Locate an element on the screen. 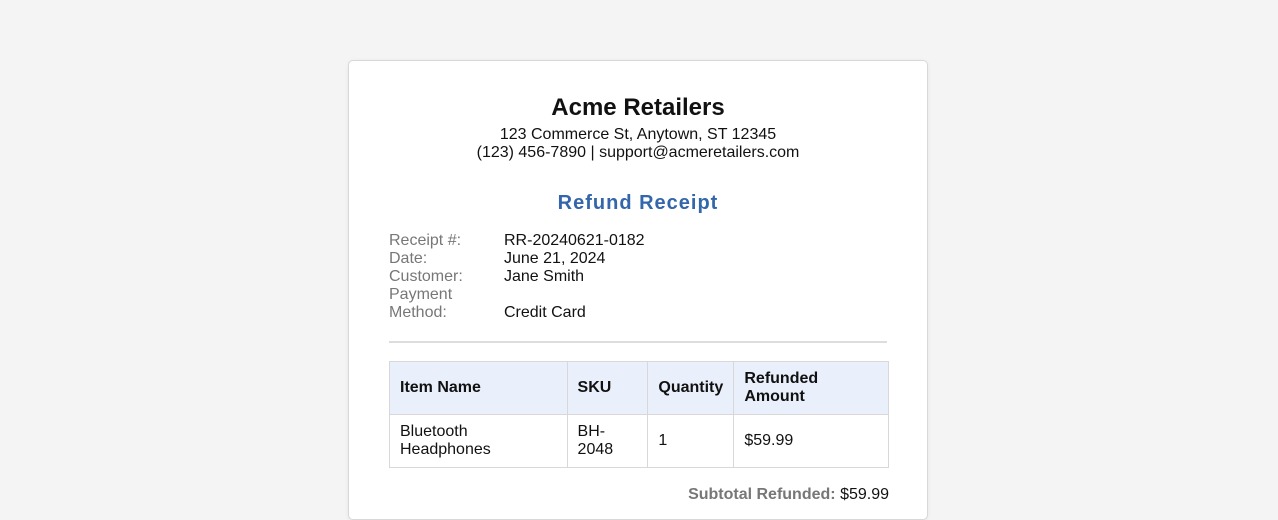 This screenshot has height=520, width=1278. cell-sku: BH-2048 is located at coordinates (607, 441).